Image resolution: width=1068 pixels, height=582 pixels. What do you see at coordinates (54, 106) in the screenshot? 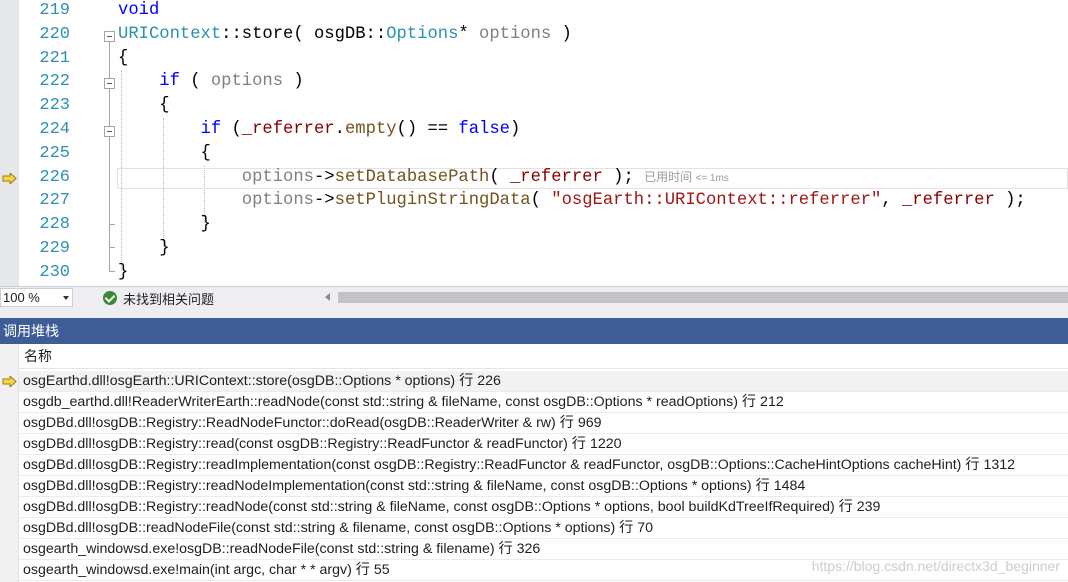
I see `line-number: 223` at bounding box center [54, 106].